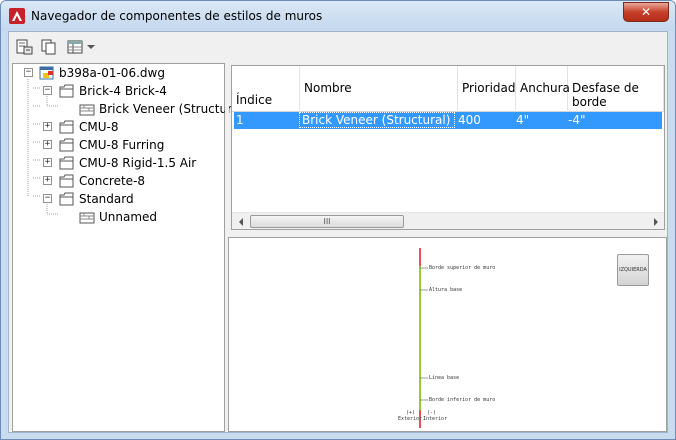 Image resolution: width=676 pixels, height=440 pixels. What do you see at coordinates (123, 91) in the screenshot?
I see `tree-item-label: Brick-4 Brick-4` at bounding box center [123, 91].